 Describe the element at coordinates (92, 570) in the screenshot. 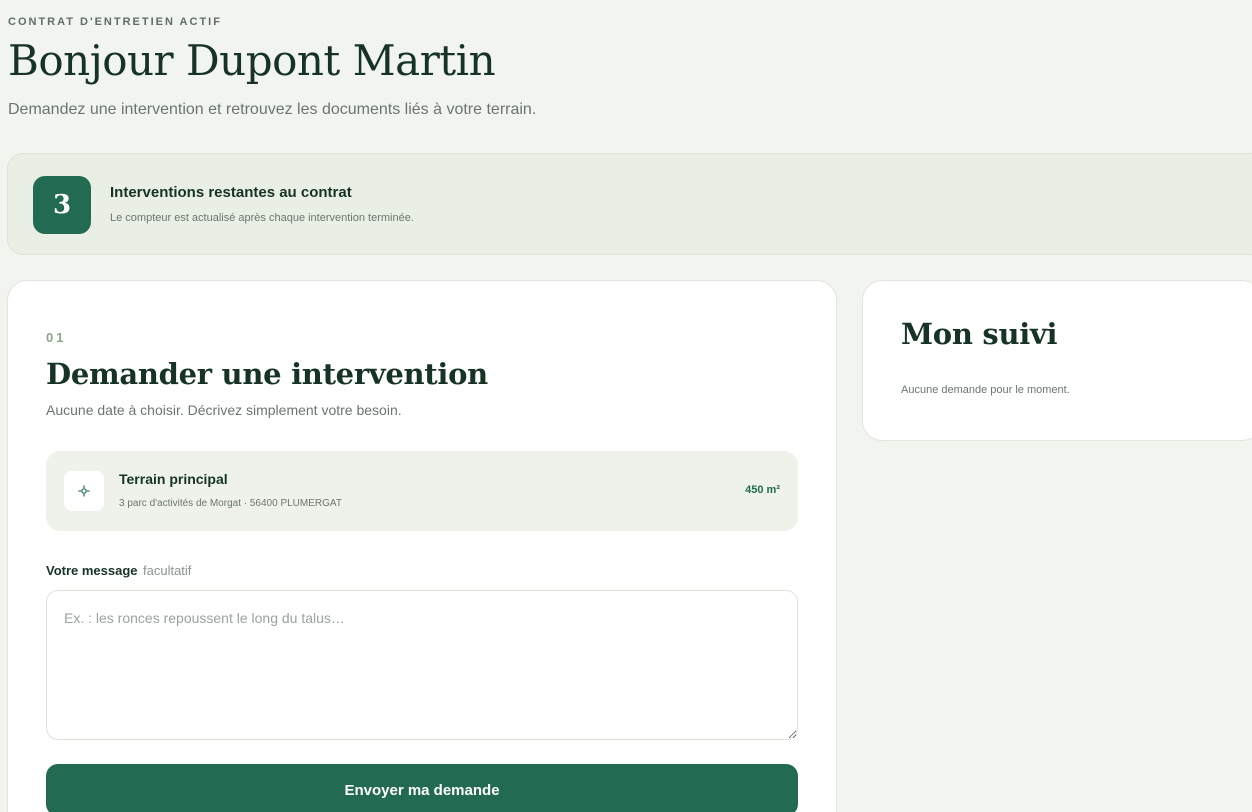

I see `message-label: Votre message` at that location.